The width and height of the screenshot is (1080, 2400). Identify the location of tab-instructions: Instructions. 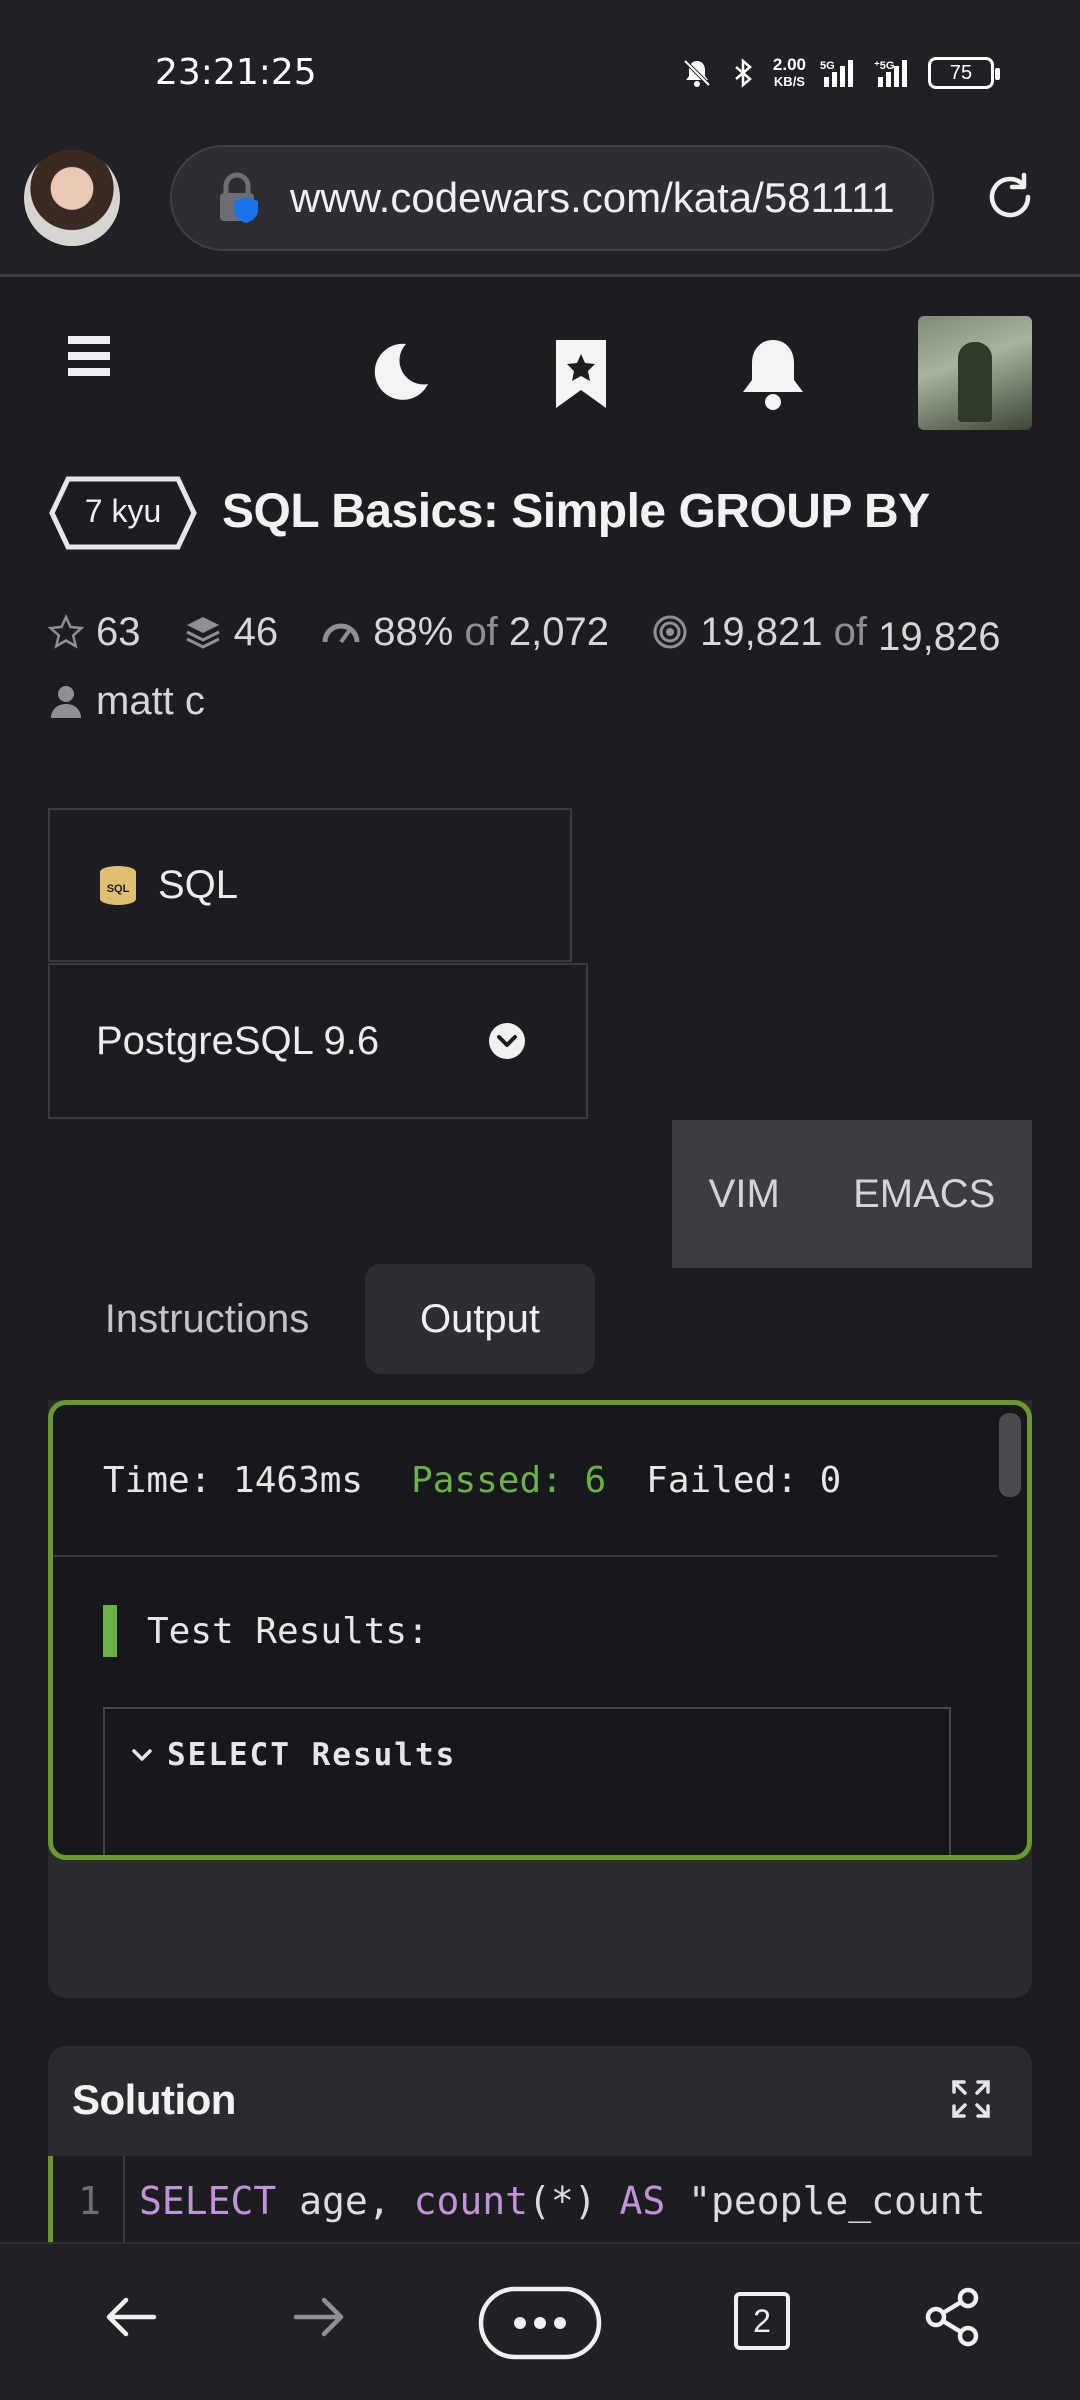
(207, 1319).